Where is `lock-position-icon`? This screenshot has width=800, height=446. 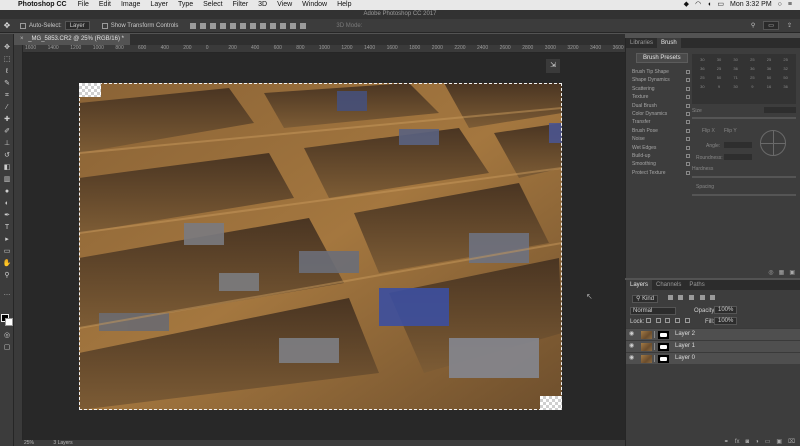
lock-position-icon is located at coordinates (668, 320).